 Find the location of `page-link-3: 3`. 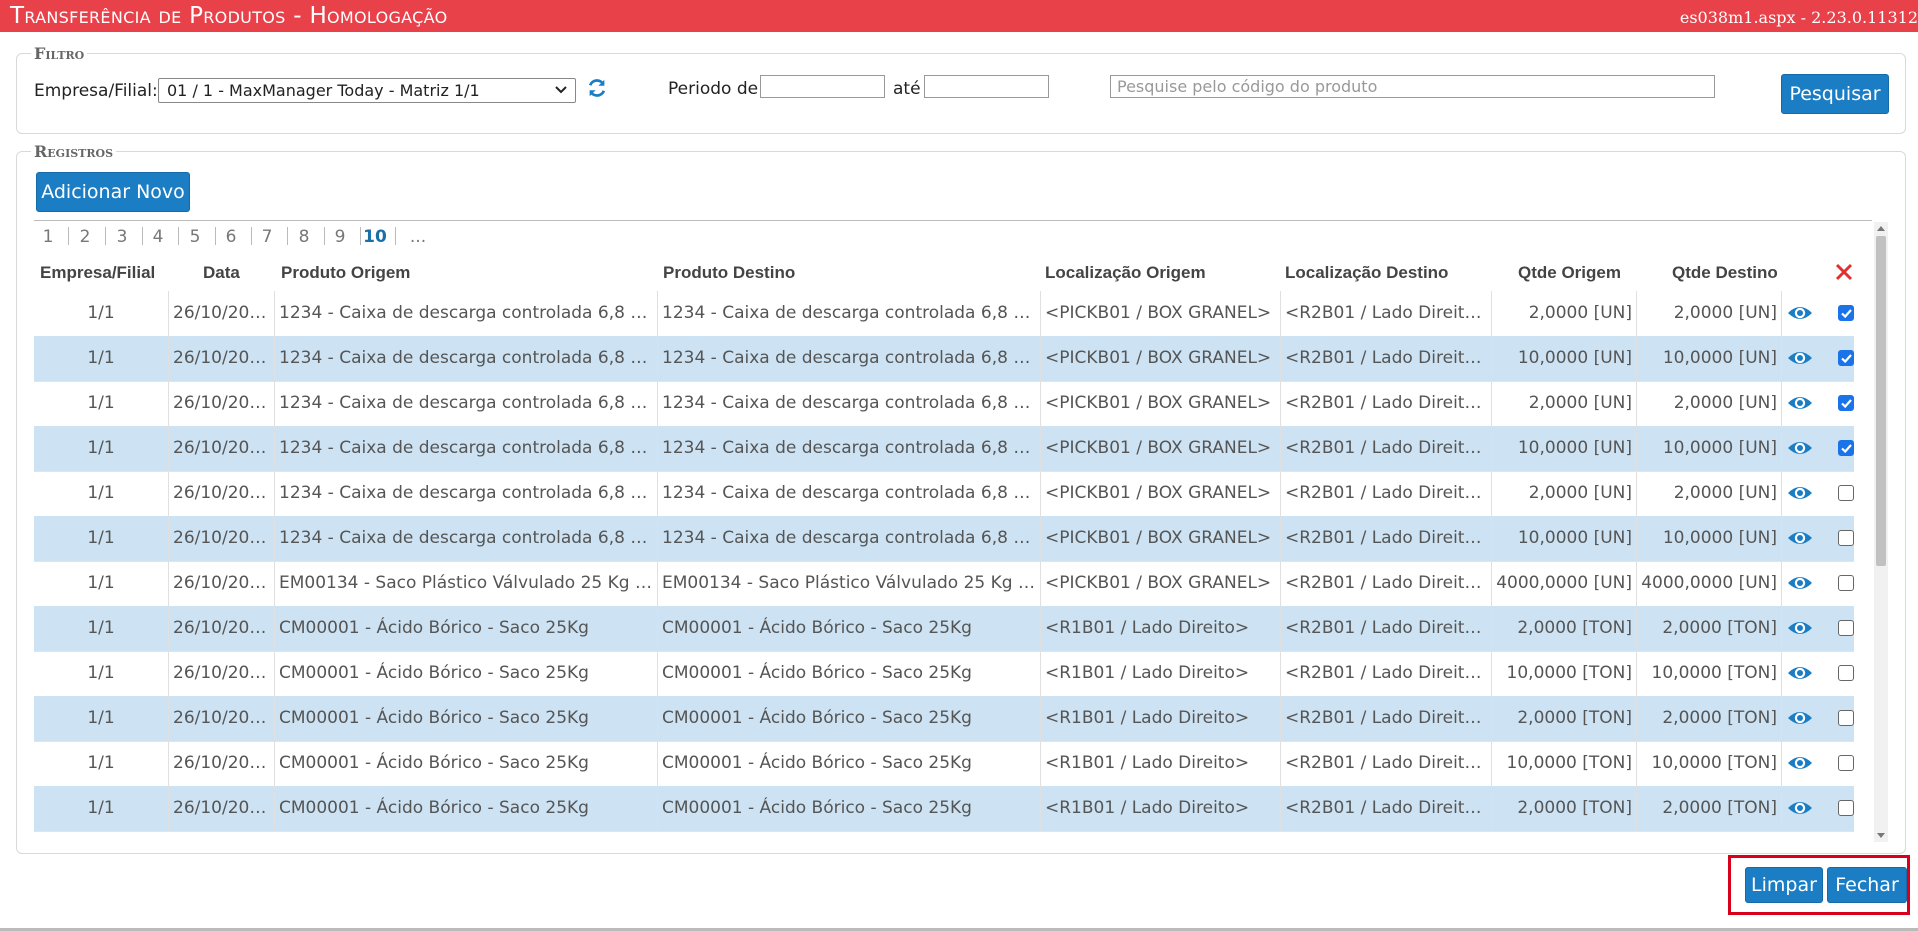

page-link-3: 3 is located at coordinates (122, 237).